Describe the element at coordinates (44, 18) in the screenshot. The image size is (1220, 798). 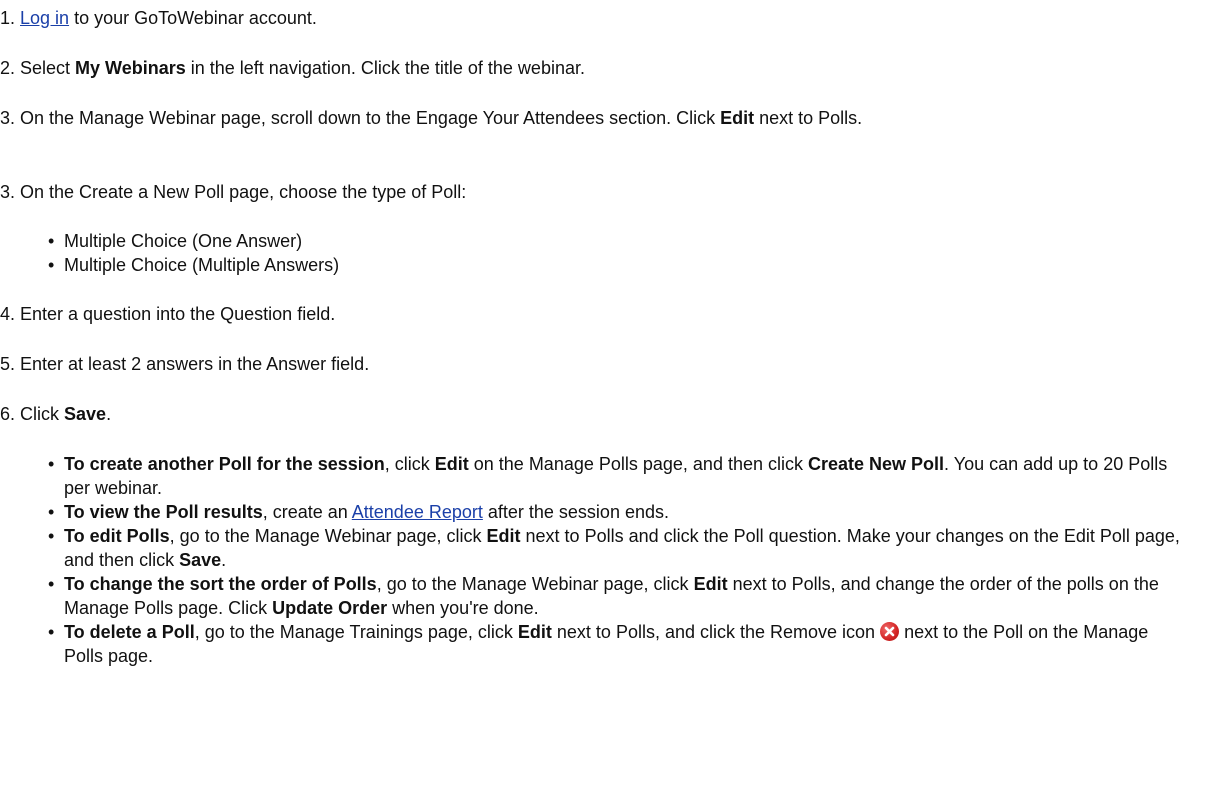
I see `log-in-link: Log in` at that location.